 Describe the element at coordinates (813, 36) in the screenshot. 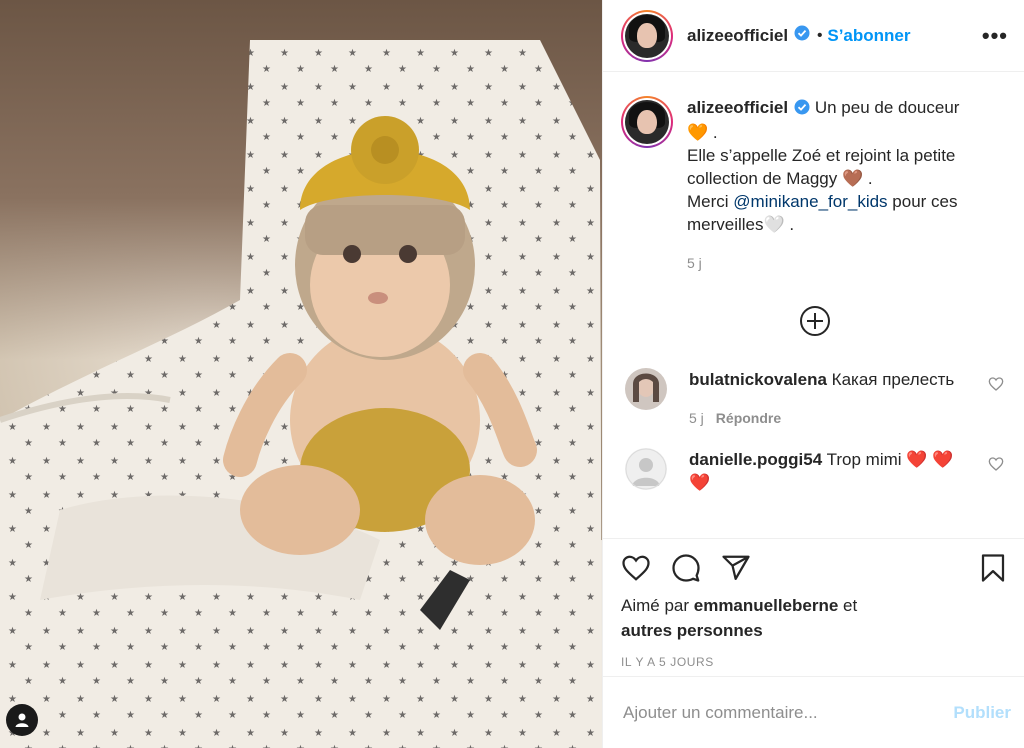

I see `post-header: alizeeofficiel • S’abonner •••` at that location.